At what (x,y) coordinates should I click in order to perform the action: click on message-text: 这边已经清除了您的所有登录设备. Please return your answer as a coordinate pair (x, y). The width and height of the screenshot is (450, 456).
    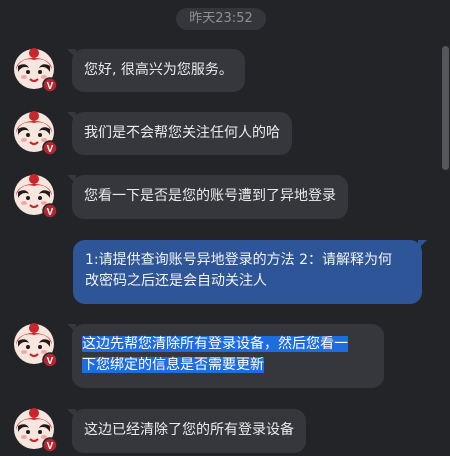
    Looking at the image, I should click on (189, 430).